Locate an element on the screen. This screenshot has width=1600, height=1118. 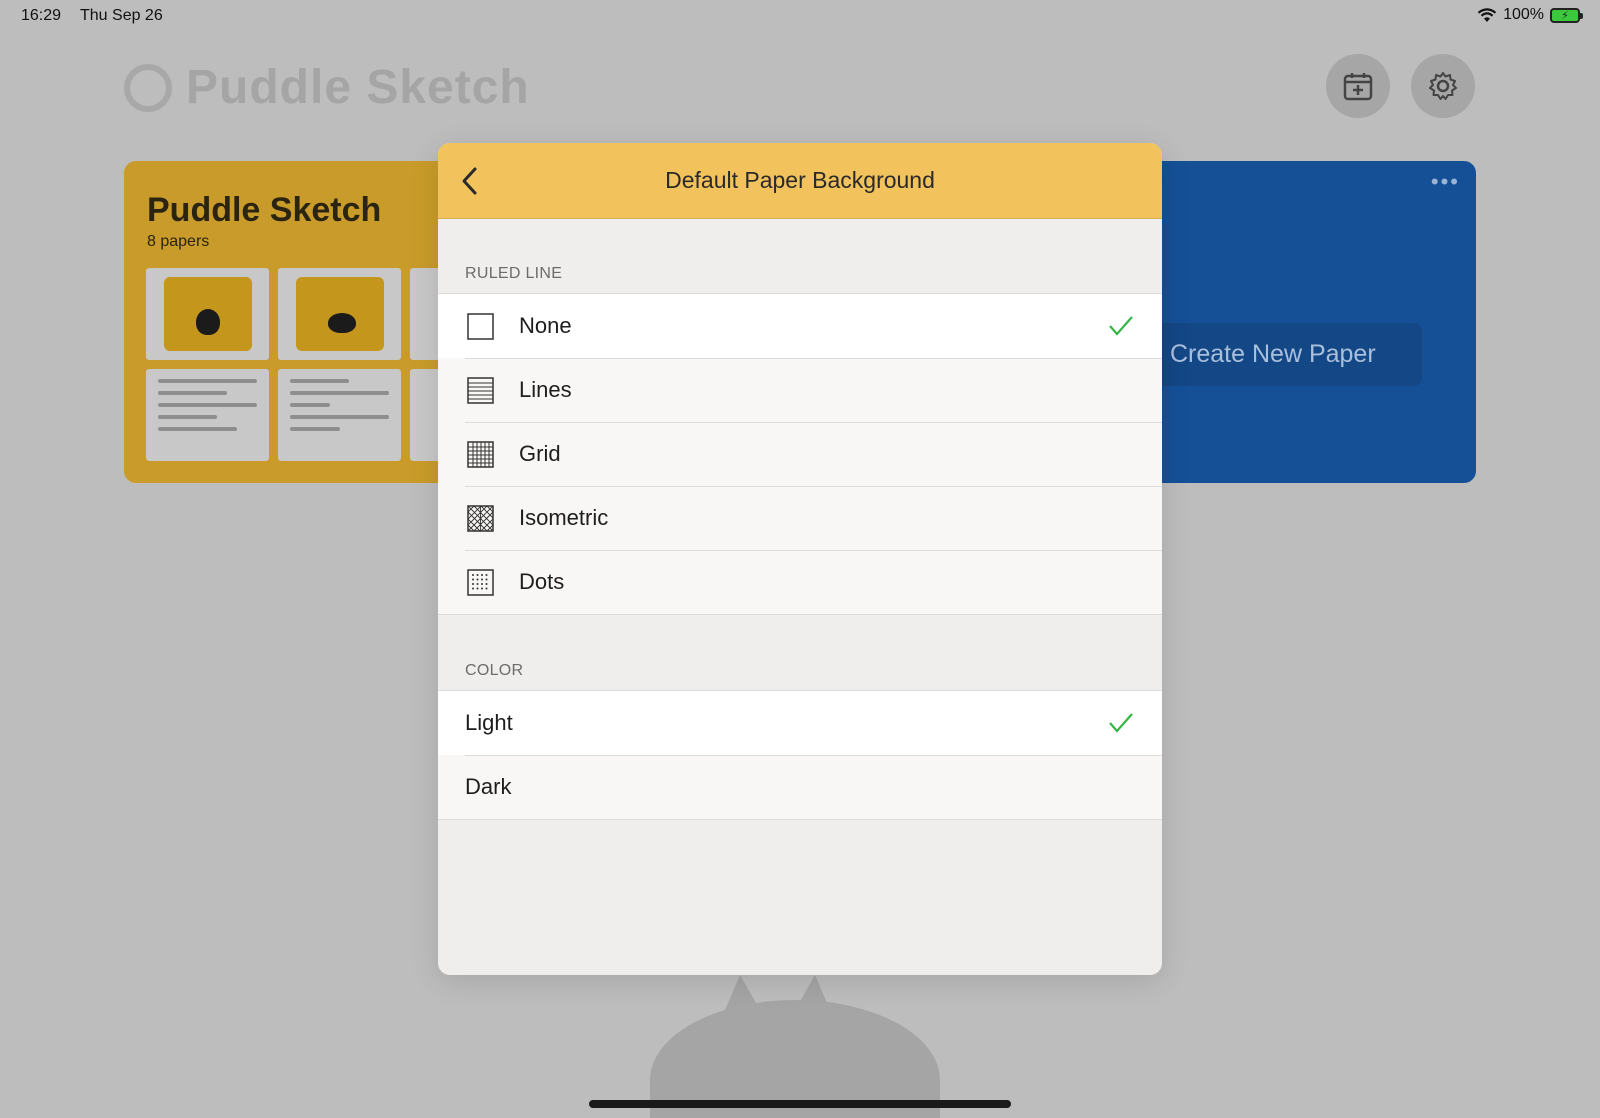
status-time: 16:29 is located at coordinates (41, 15).